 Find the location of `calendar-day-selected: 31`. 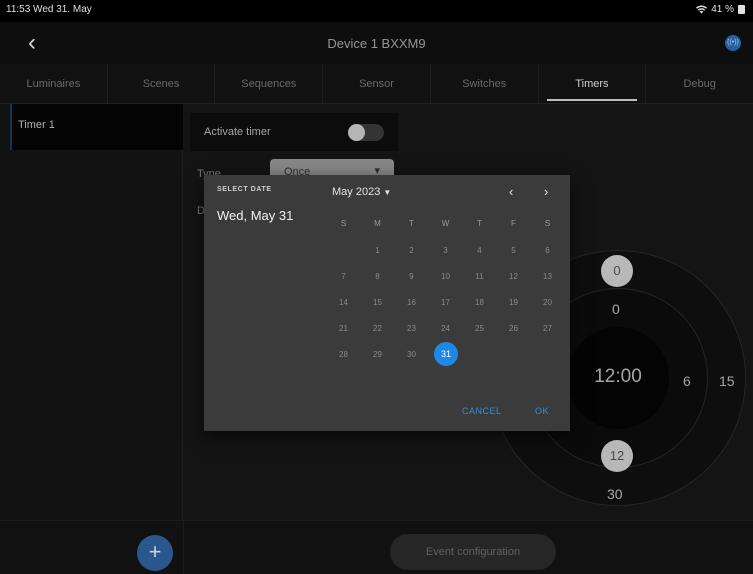

calendar-day-selected: 31 is located at coordinates (446, 354).